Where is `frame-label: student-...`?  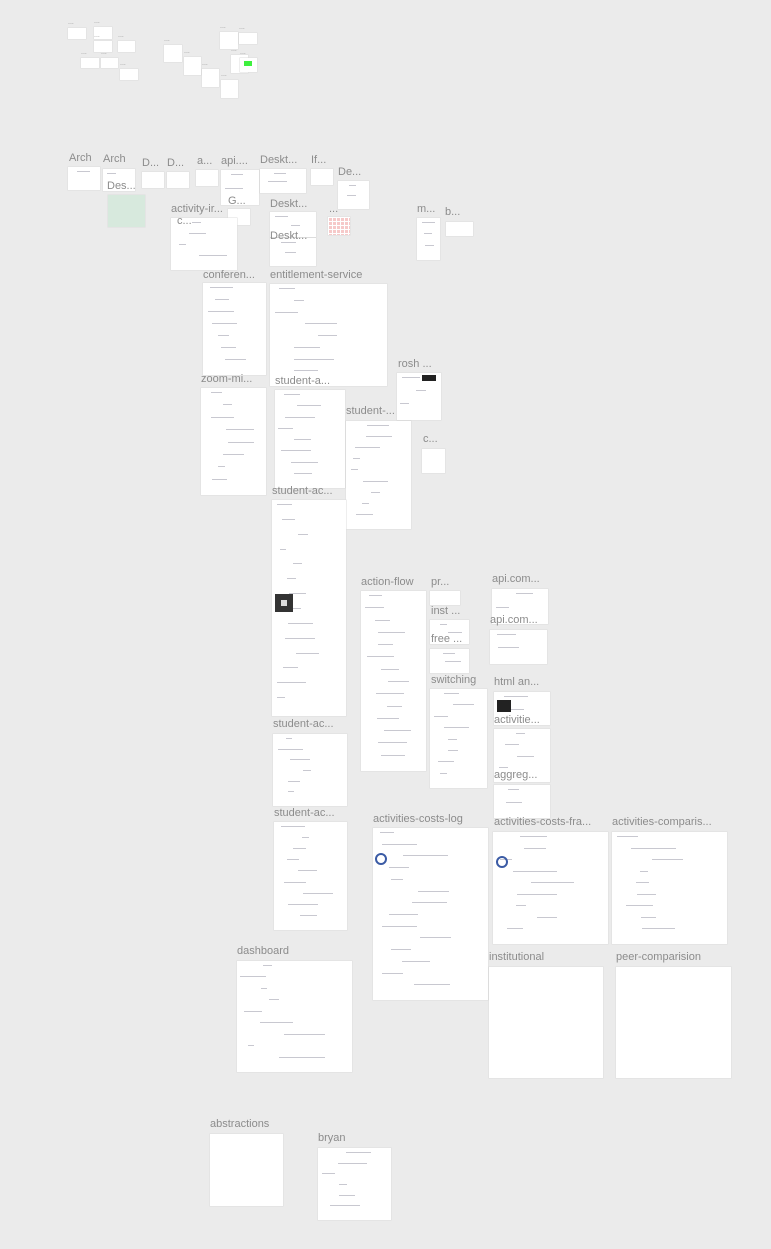
frame-label: student-... is located at coordinates (370, 411).